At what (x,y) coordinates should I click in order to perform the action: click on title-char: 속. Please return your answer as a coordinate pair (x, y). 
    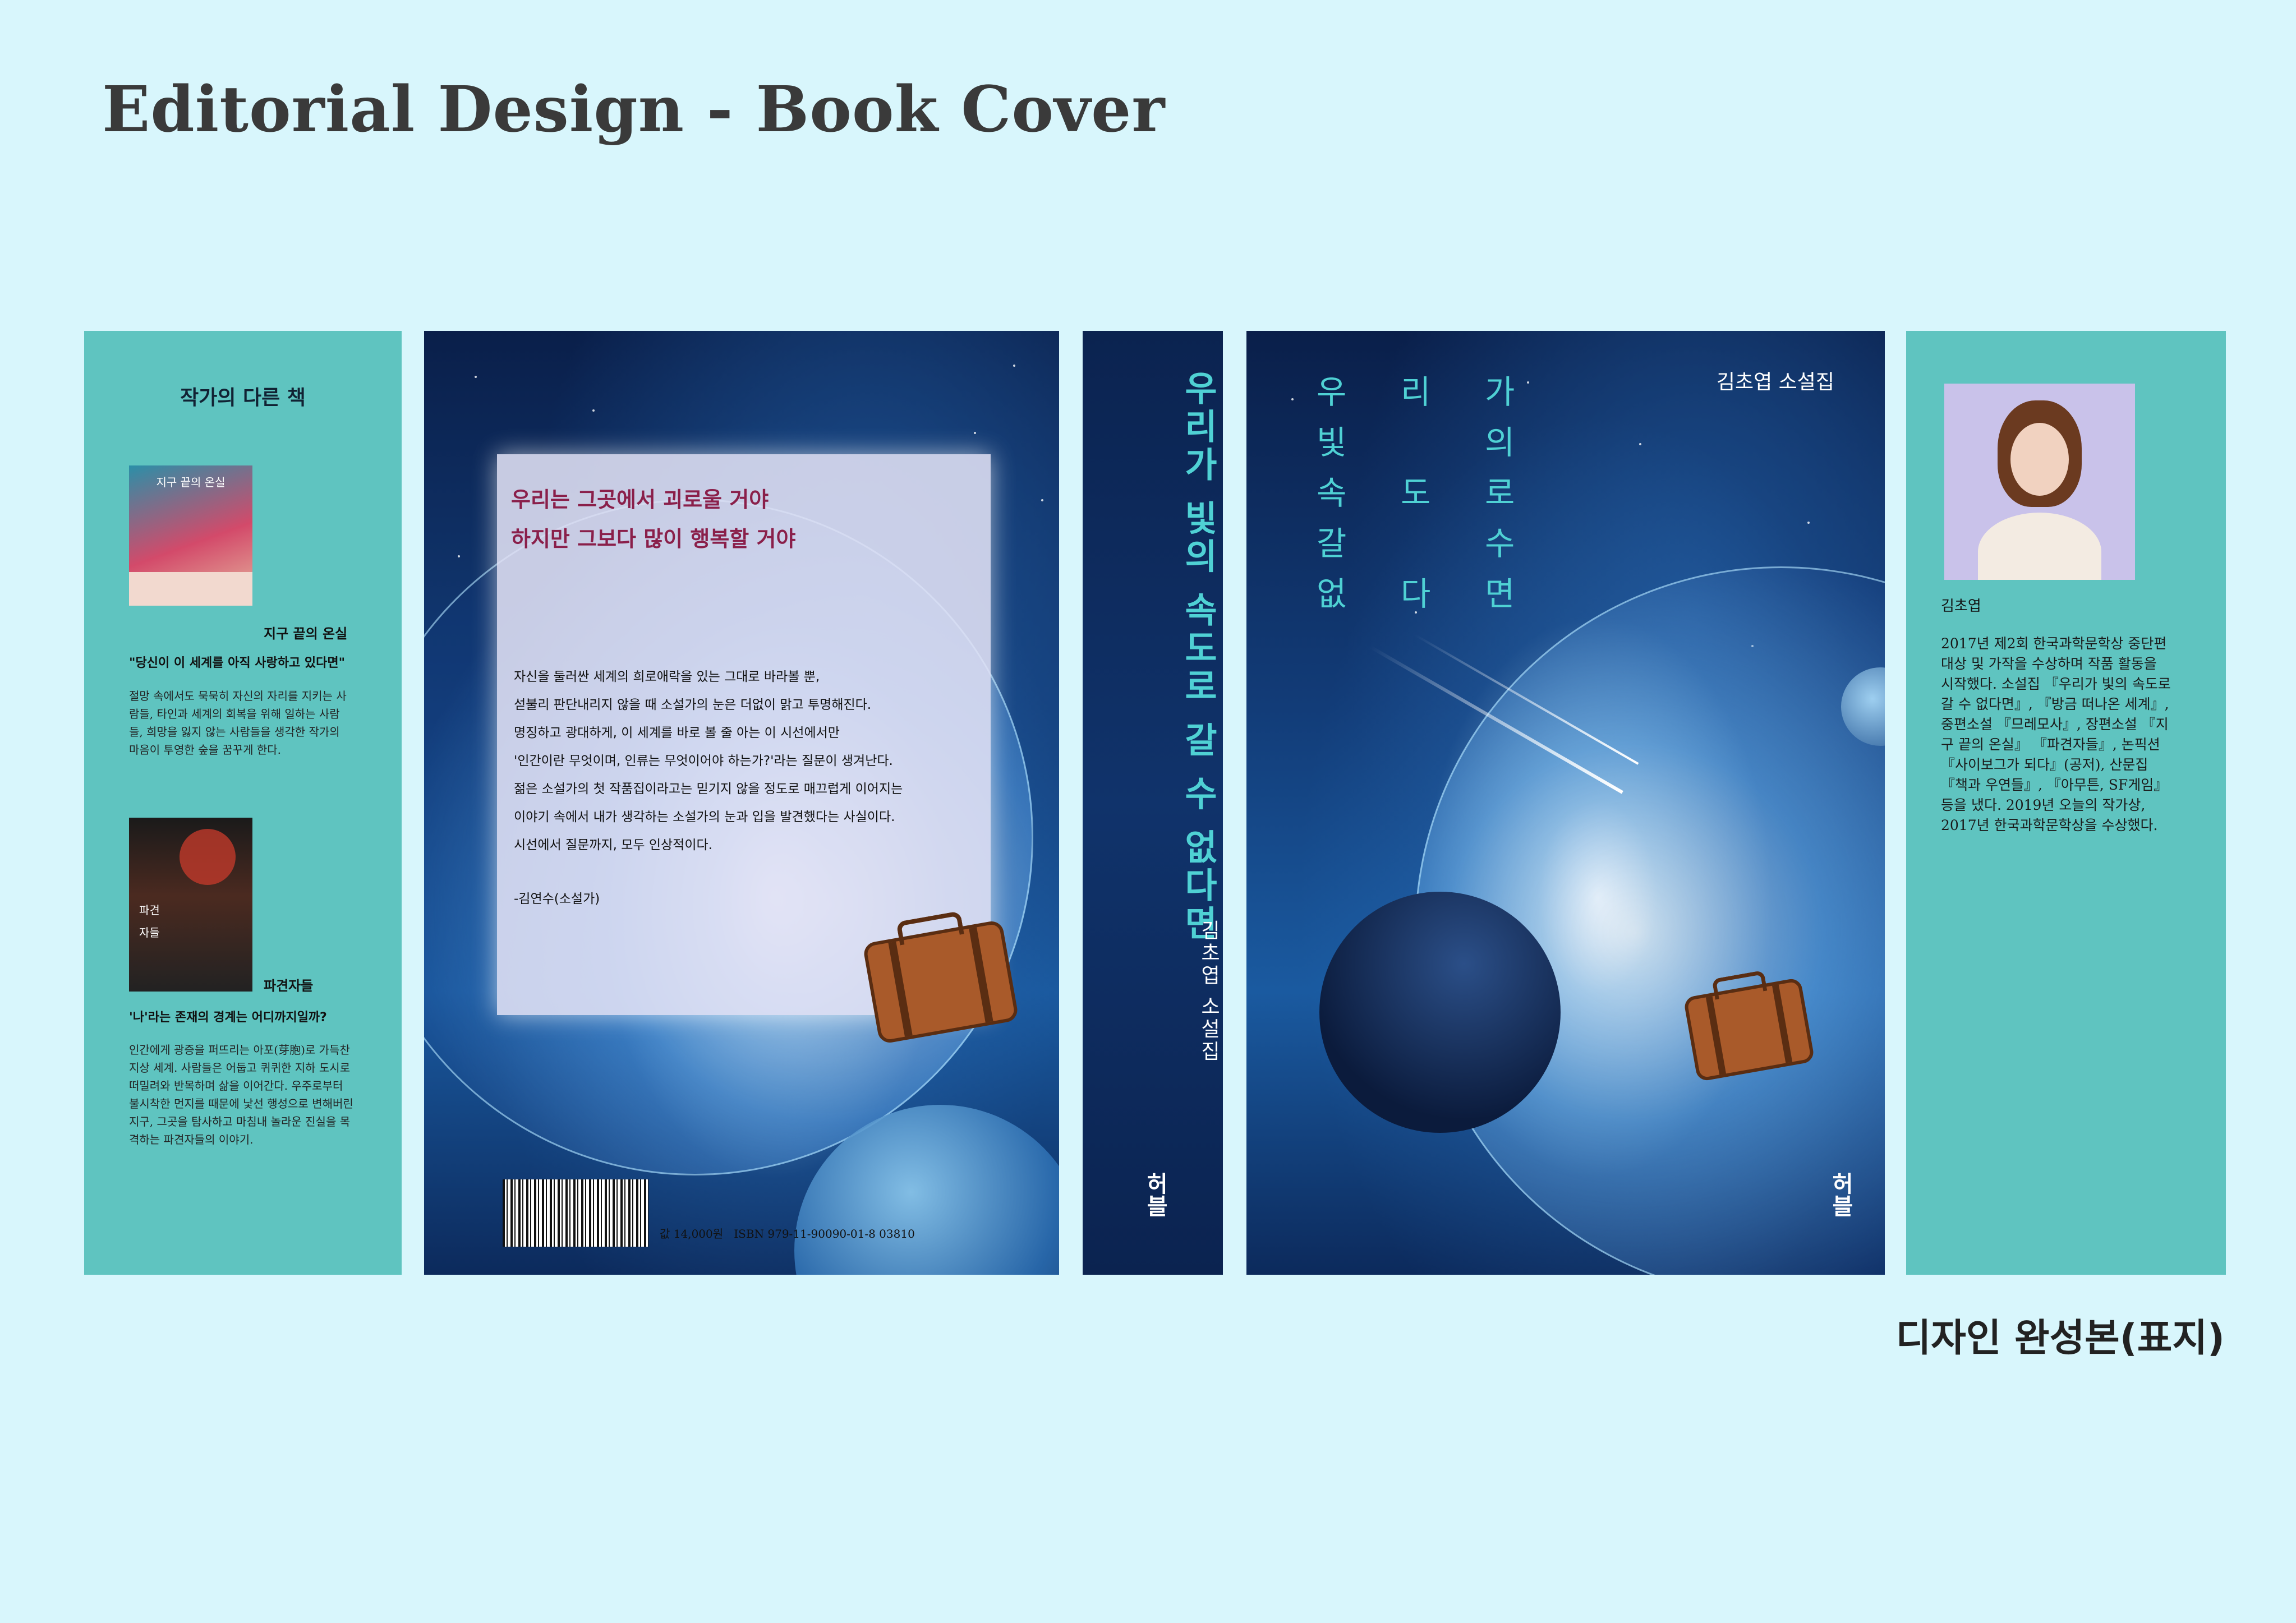
    Looking at the image, I should click on (1332, 493).